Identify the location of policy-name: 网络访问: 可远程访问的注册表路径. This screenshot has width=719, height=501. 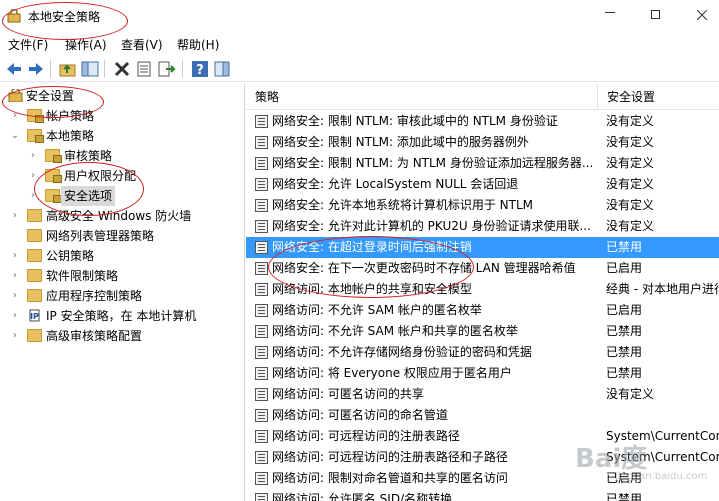
(366, 436).